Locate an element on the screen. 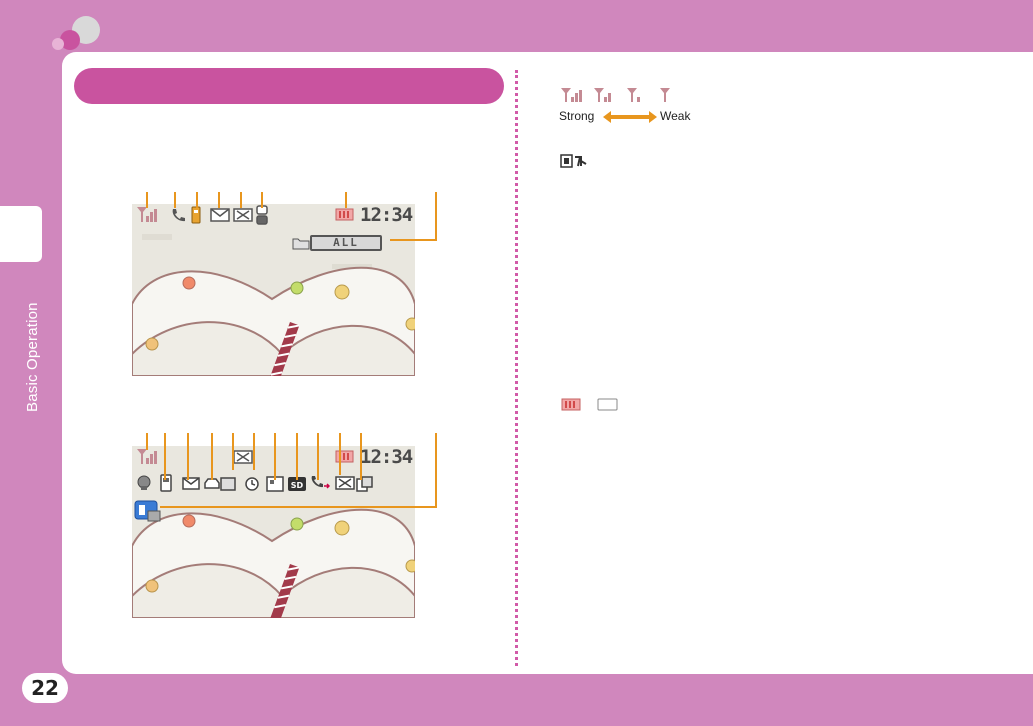 This screenshot has width=1033, height=726. double-arrow-icon is located at coordinates (630, 117).